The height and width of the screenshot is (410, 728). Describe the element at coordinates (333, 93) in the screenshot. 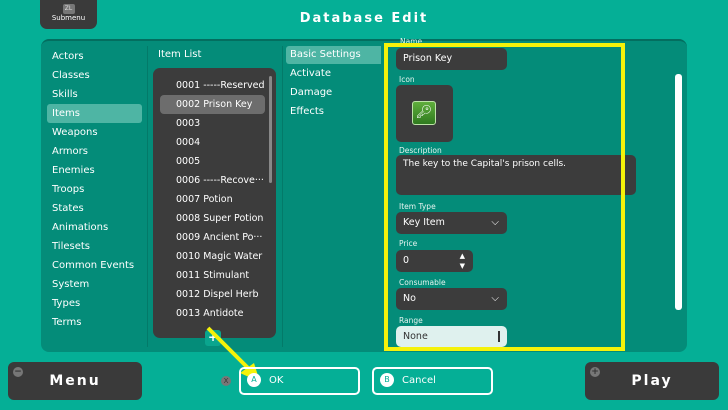

I see `tab-damage: Damage` at that location.